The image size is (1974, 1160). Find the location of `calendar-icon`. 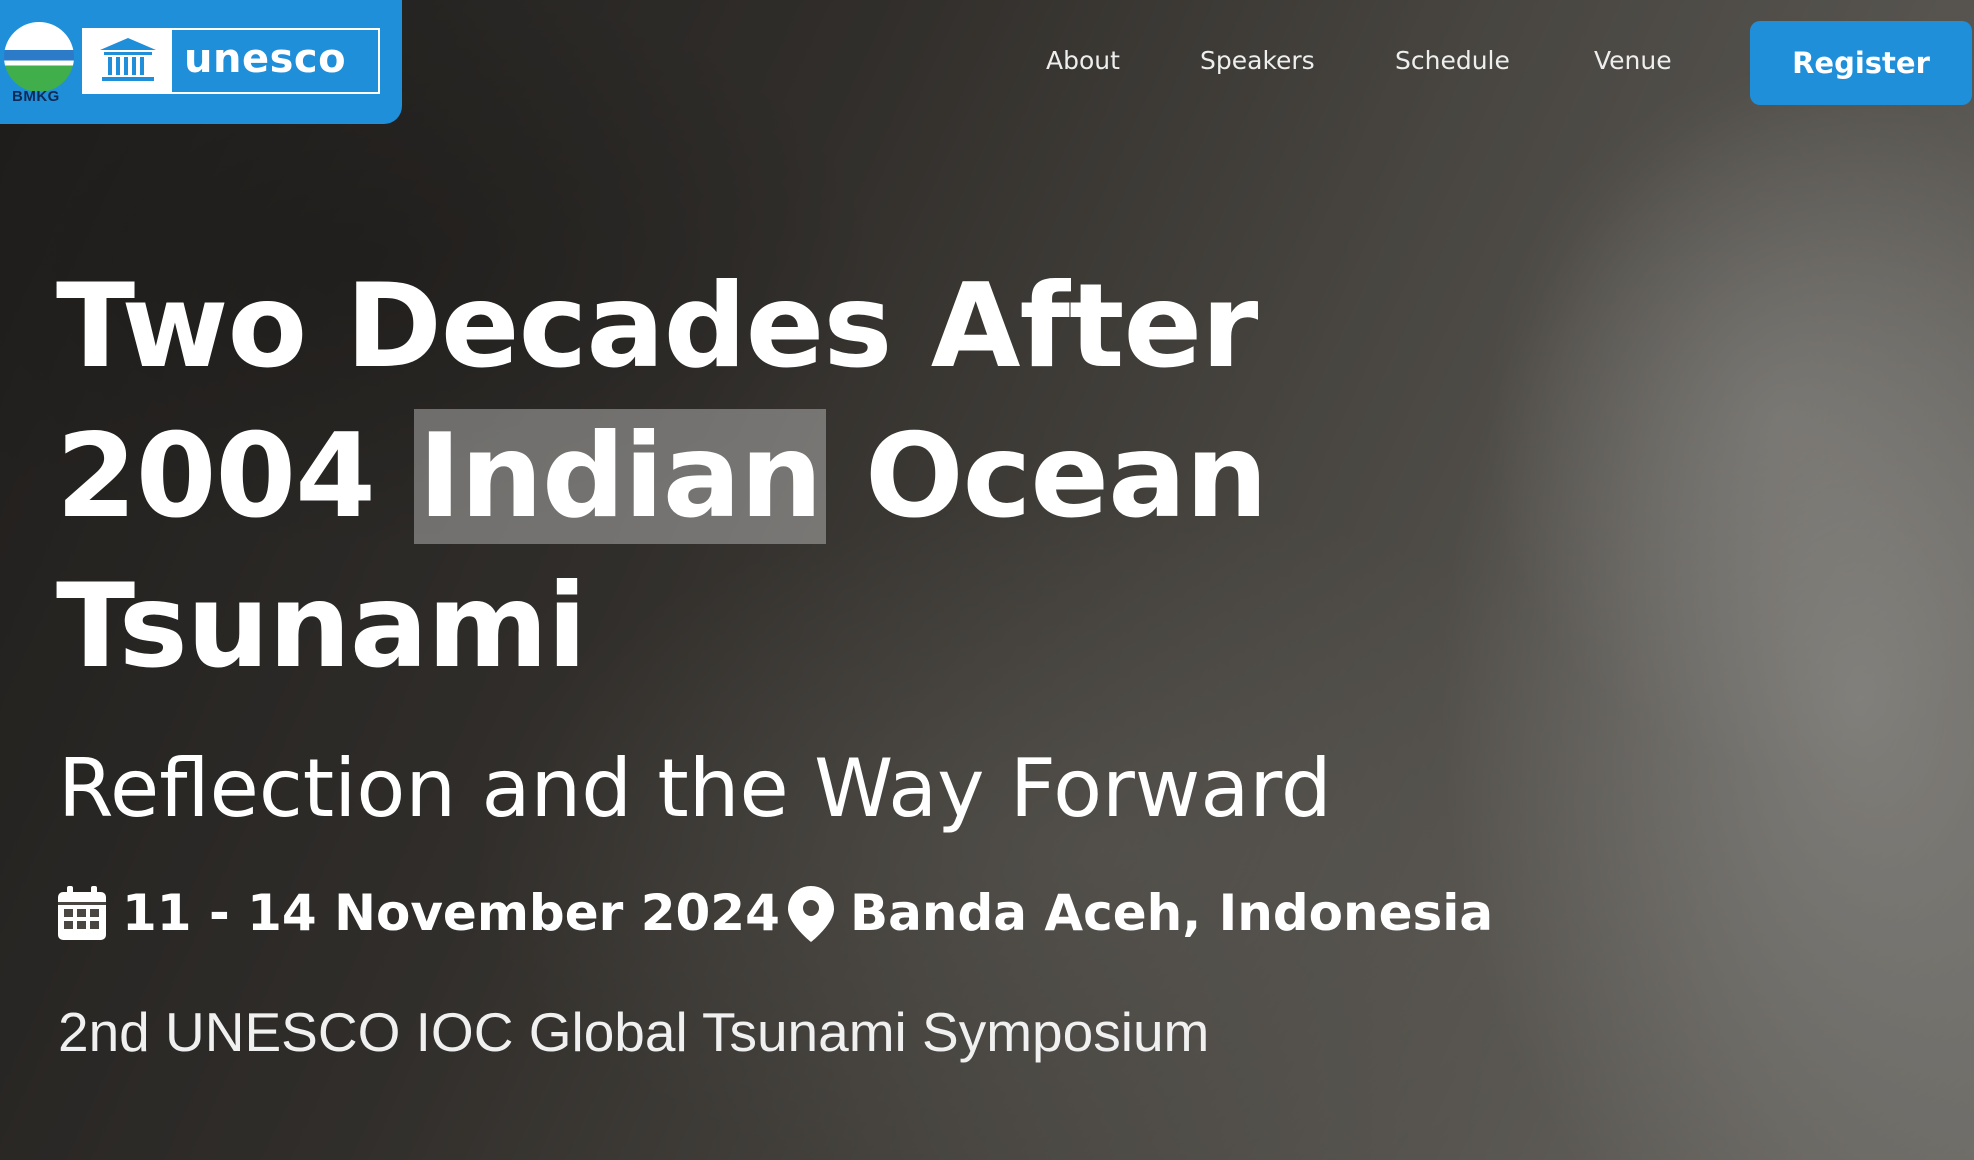

calendar-icon is located at coordinates (82, 913).